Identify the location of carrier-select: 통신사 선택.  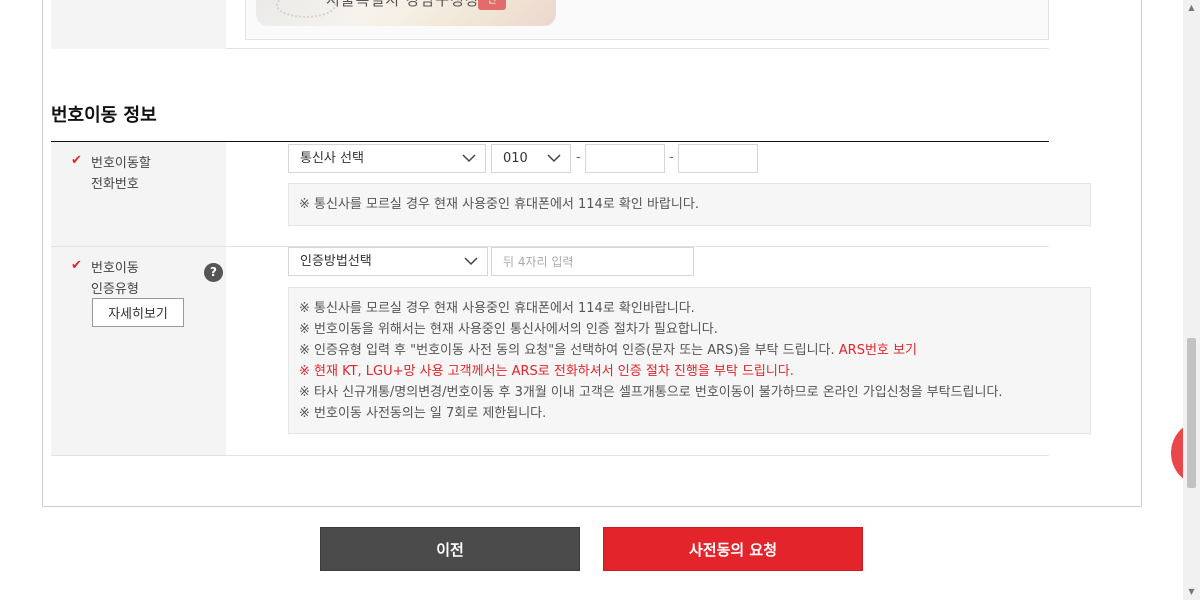
(387, 158).